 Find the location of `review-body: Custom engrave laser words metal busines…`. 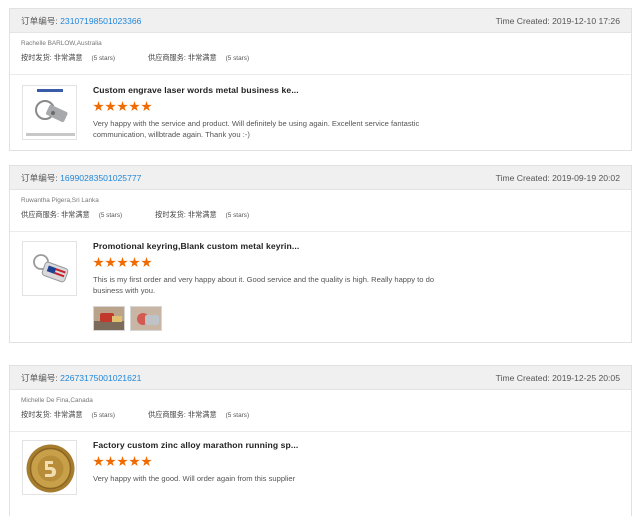

review-body: Custom engrave laser words metal busines… is located at coordinates (320, 107).